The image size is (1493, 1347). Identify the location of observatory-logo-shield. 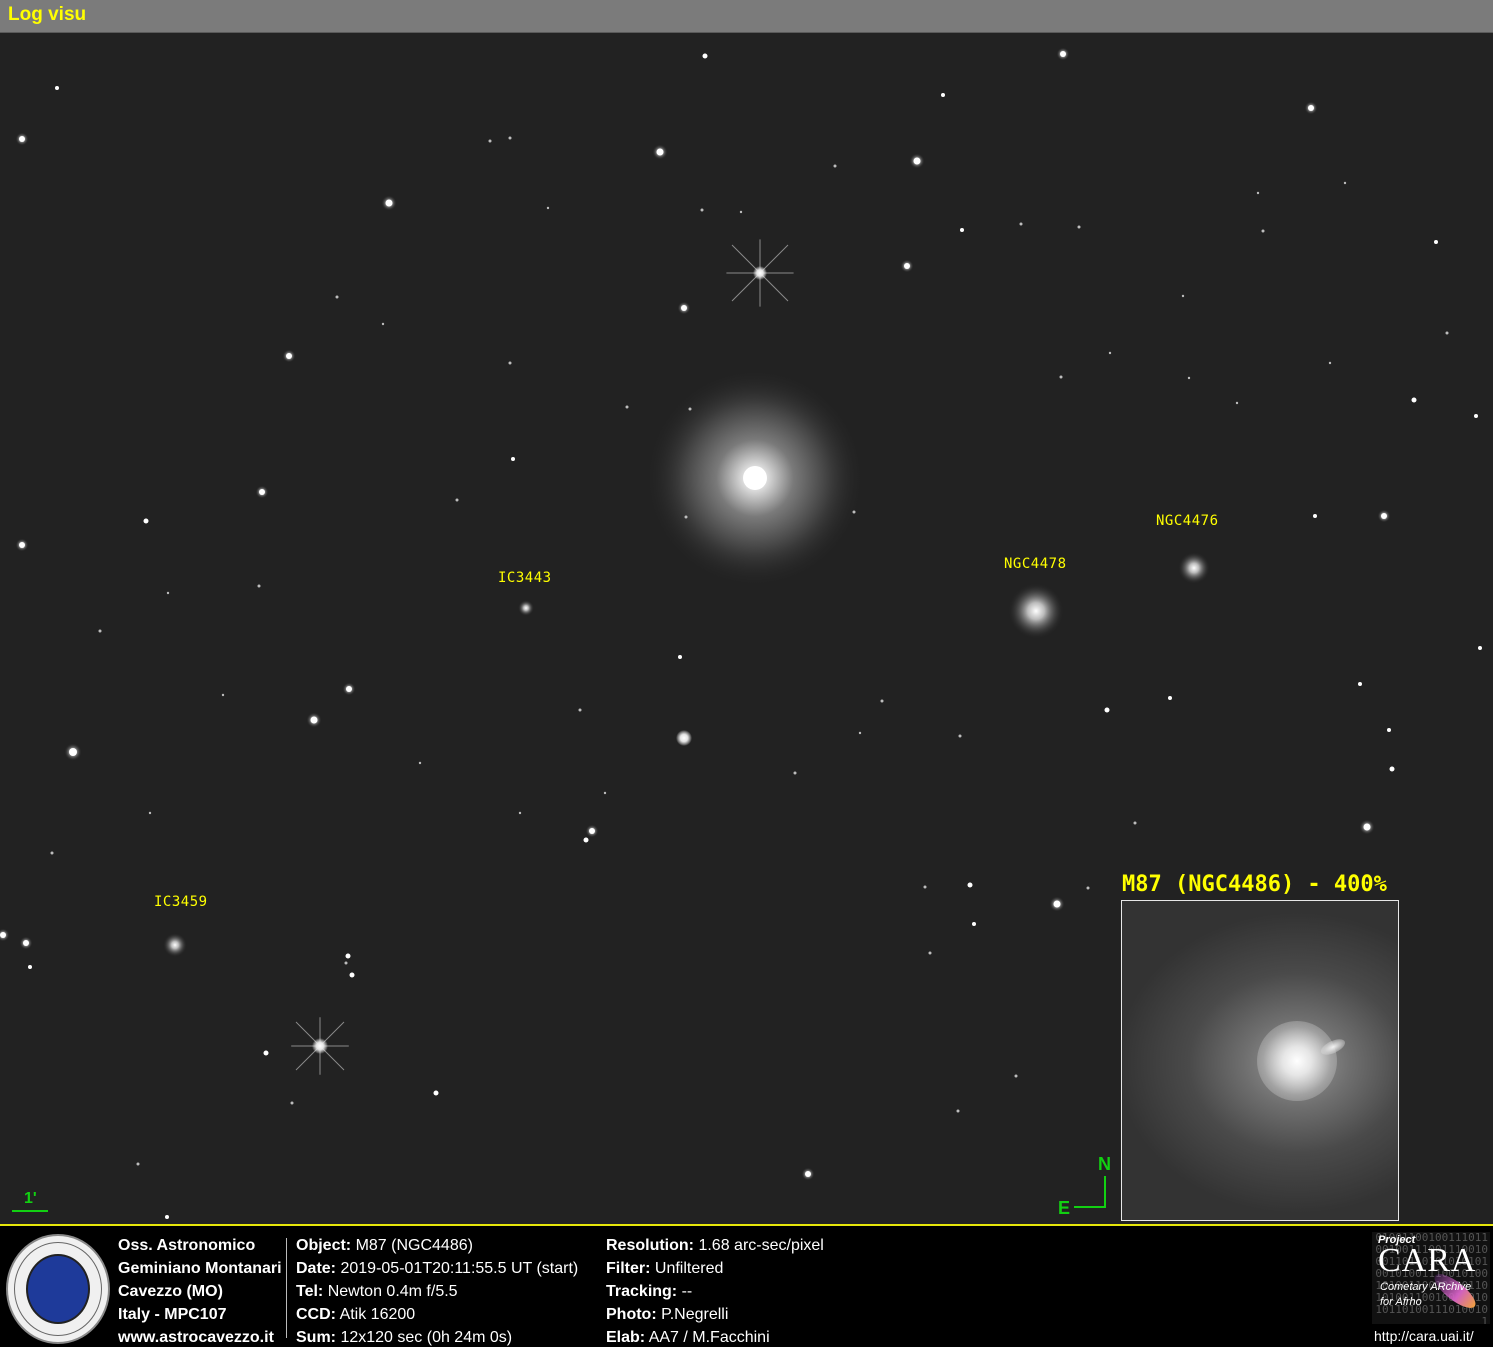
(58, 1289).